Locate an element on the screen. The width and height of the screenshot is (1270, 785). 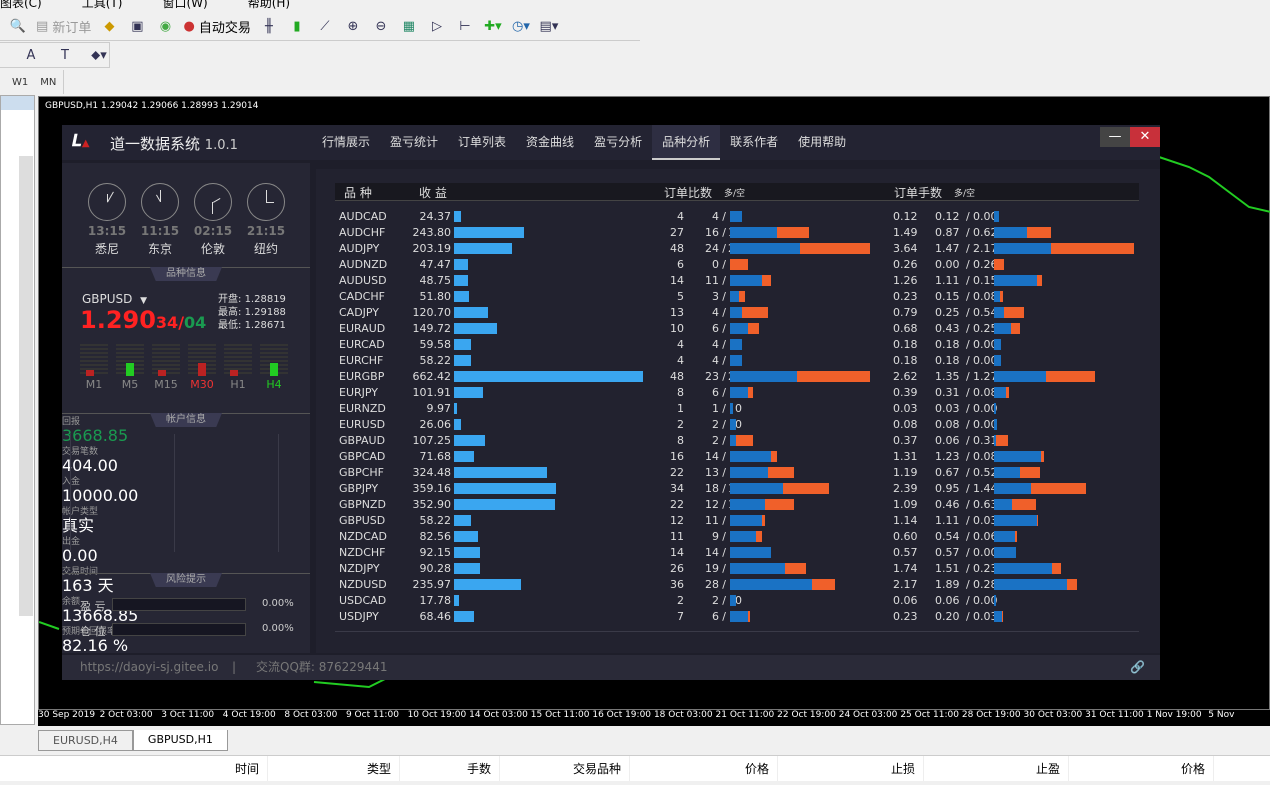
tab-2: 订单列表 is located at coordinates (482, 142).